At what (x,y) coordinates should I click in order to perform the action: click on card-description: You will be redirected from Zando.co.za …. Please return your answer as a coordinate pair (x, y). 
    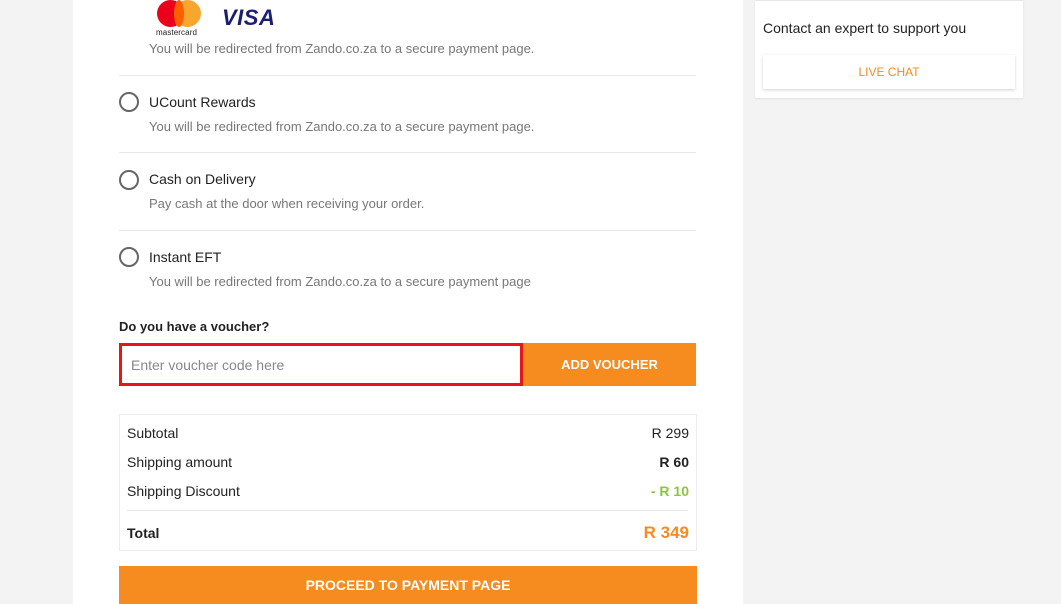
    Looking at the image, I should click on (342, 48).